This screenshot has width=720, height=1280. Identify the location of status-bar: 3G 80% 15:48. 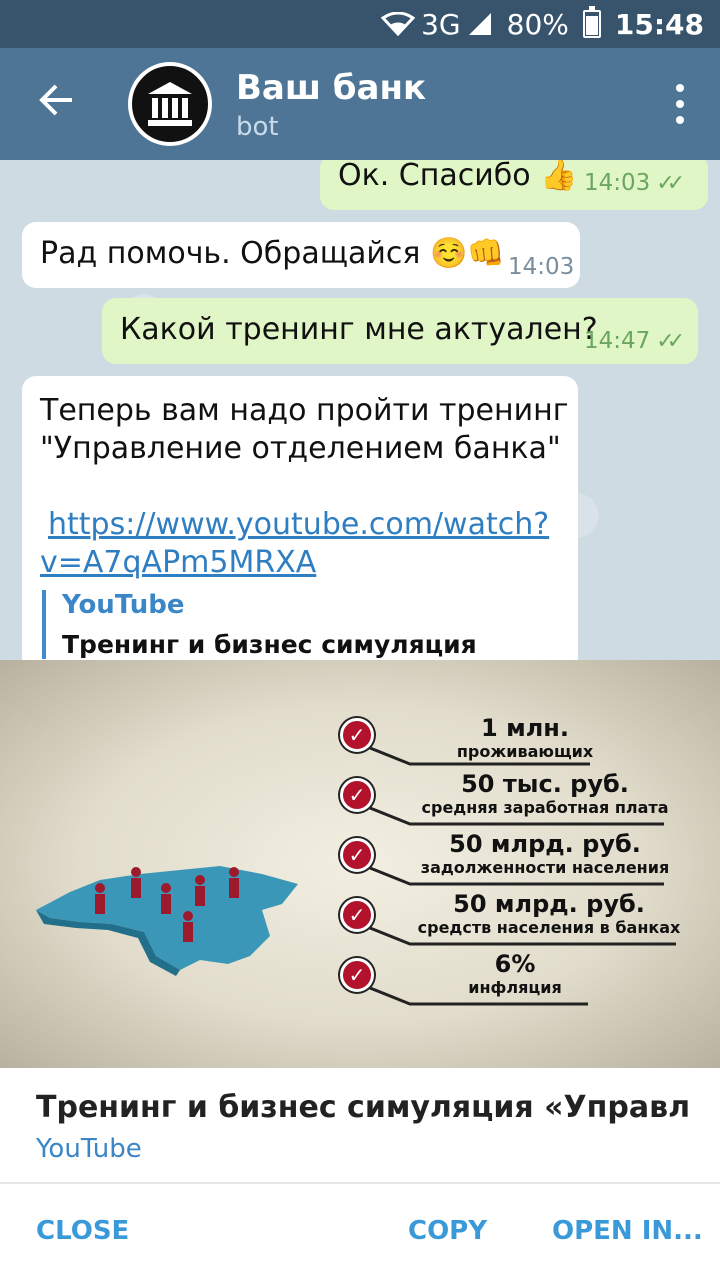
(360, 24).